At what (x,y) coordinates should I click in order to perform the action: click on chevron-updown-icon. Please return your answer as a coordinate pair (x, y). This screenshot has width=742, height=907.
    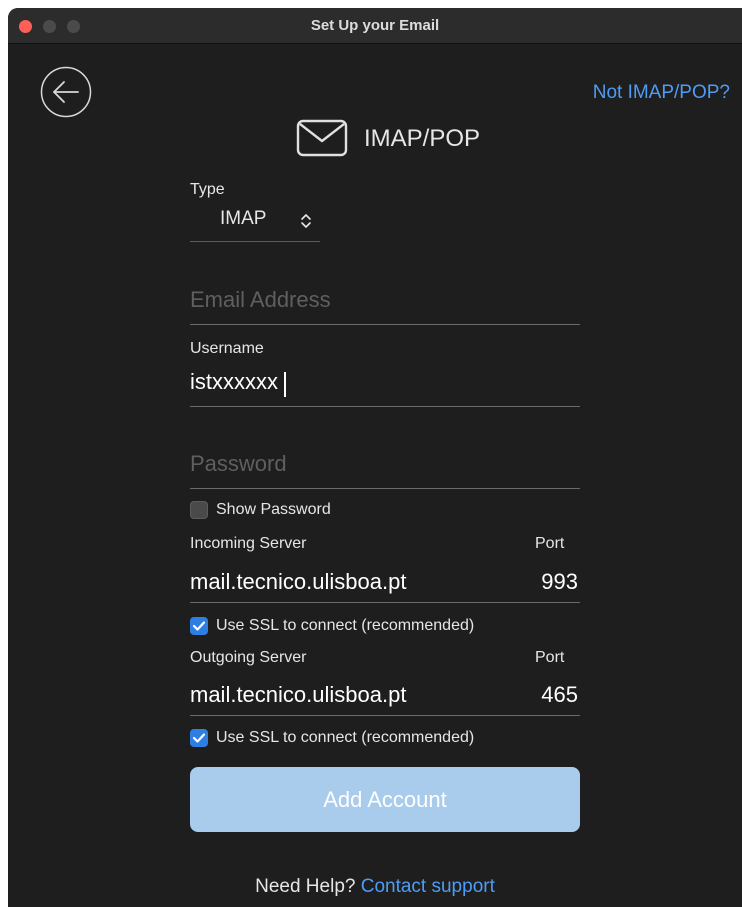
    Looking at the image, I should click on (306, 221).